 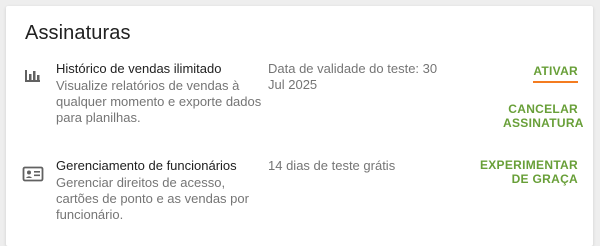 I want to click on subscription-actions: EXPERIMENTAR DE GRAÇA, so click(x=523, y=172).